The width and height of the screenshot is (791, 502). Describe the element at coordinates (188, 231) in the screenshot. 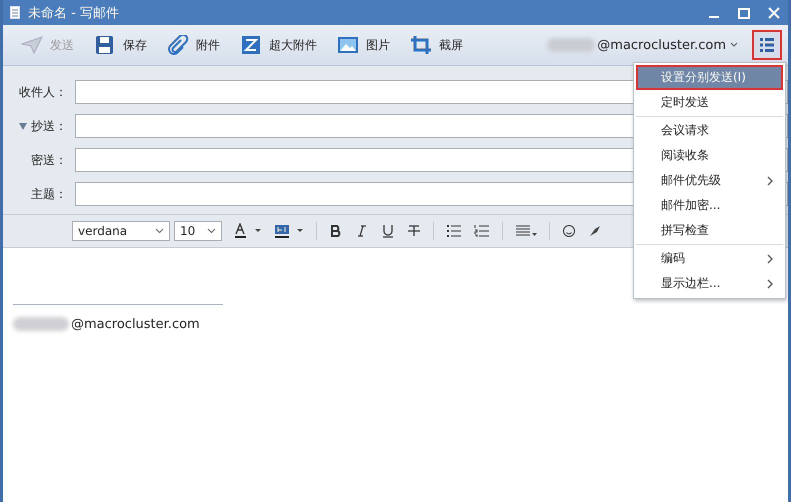

I see `font-size: 10` at that location.